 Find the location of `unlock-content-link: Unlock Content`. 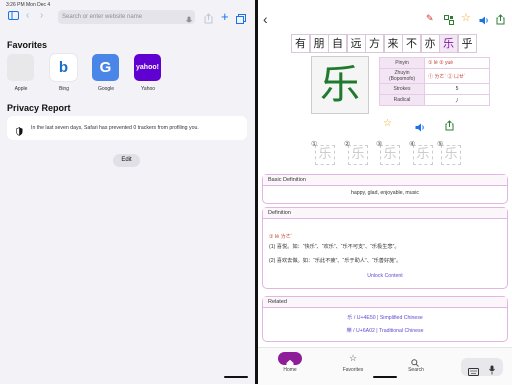

unlock-content-link: Unlock Content is located at coordinates (385, 276).